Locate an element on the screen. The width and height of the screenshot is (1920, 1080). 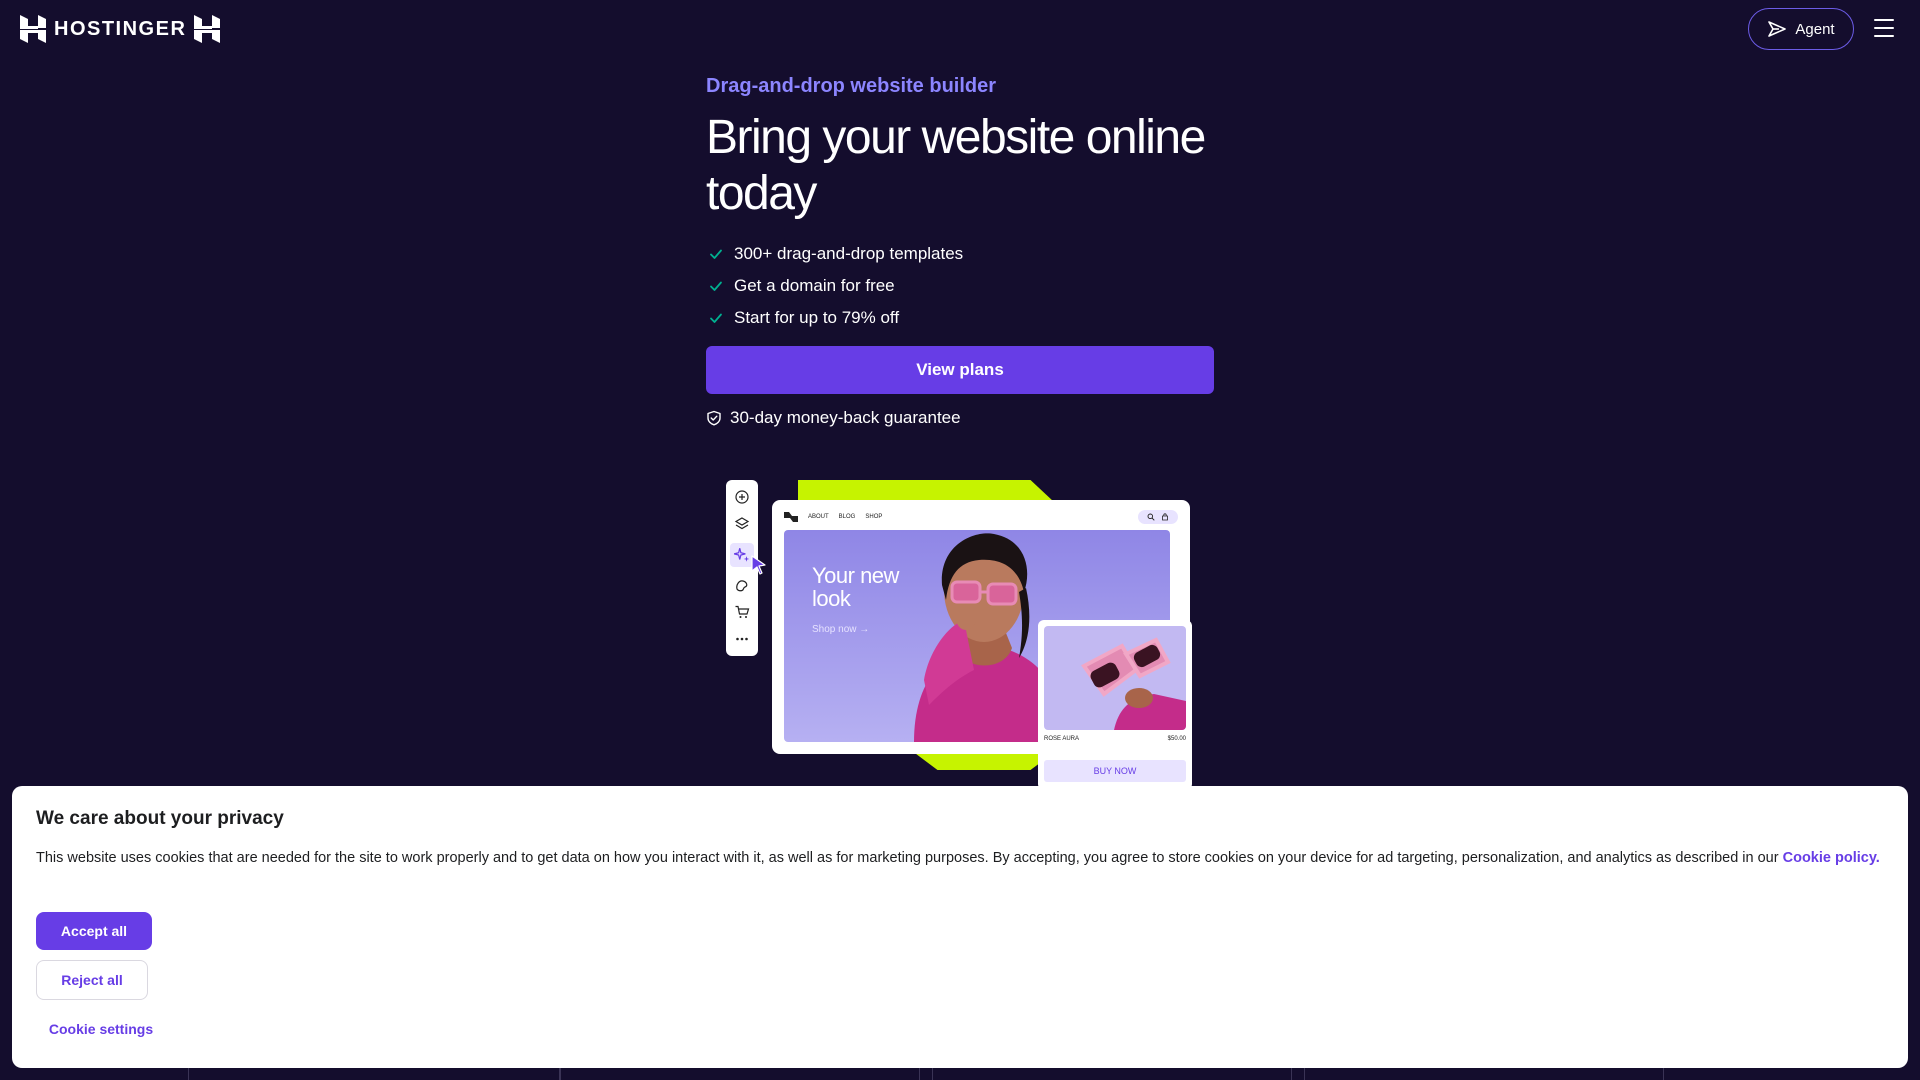
feature-item-label: Get a domain for free is located at coordinates (814, 285).